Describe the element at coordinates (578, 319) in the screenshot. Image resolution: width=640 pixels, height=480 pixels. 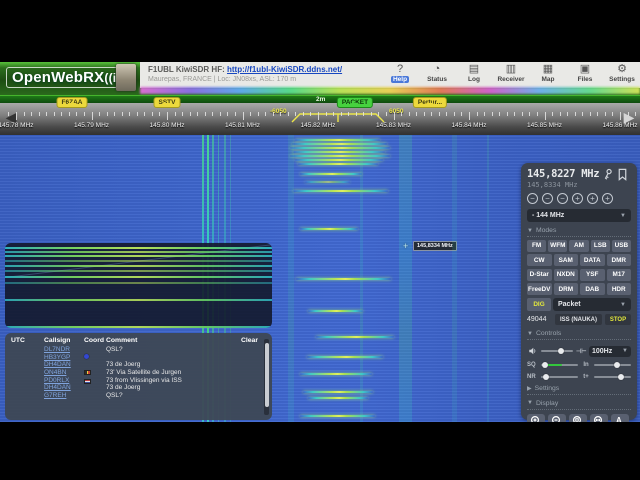
I see `satellite-target-button: ISS (NAUKA)` at that location.